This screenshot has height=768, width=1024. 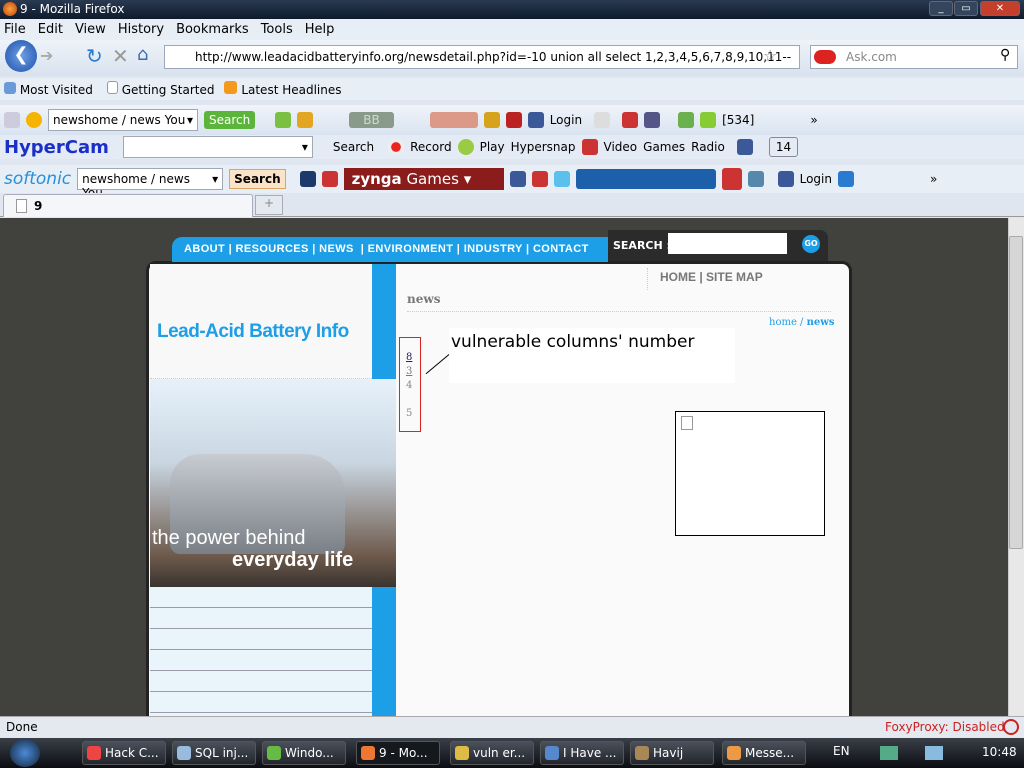 What do you see at coordinates (727, 243) in the screenshot?
I see `site-search-input` at bounding box center [727, 243].